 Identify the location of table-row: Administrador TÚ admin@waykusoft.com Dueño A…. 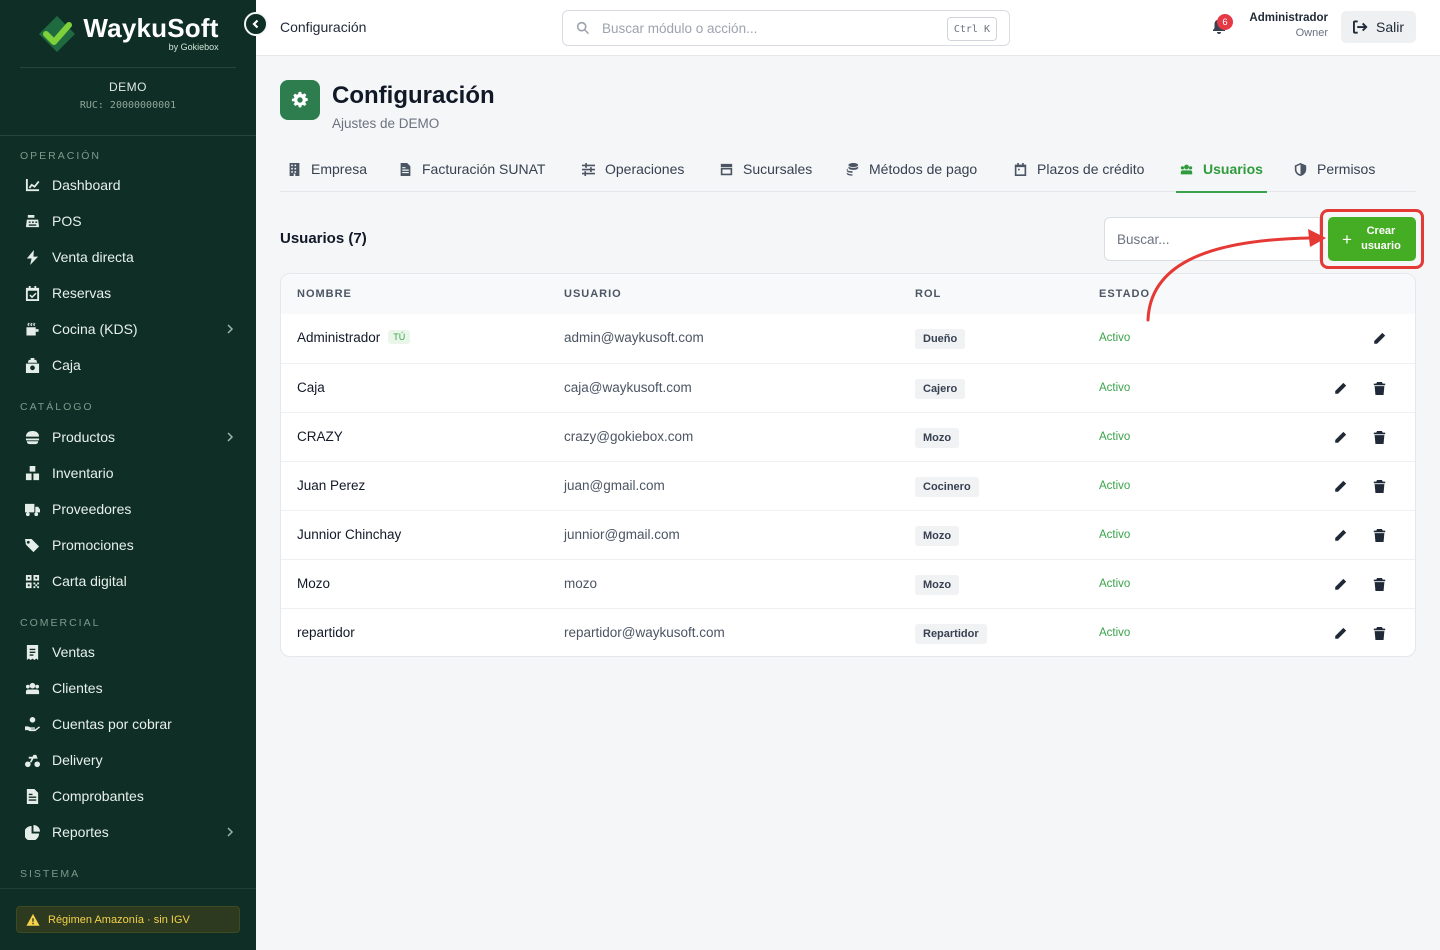
(848, 338).